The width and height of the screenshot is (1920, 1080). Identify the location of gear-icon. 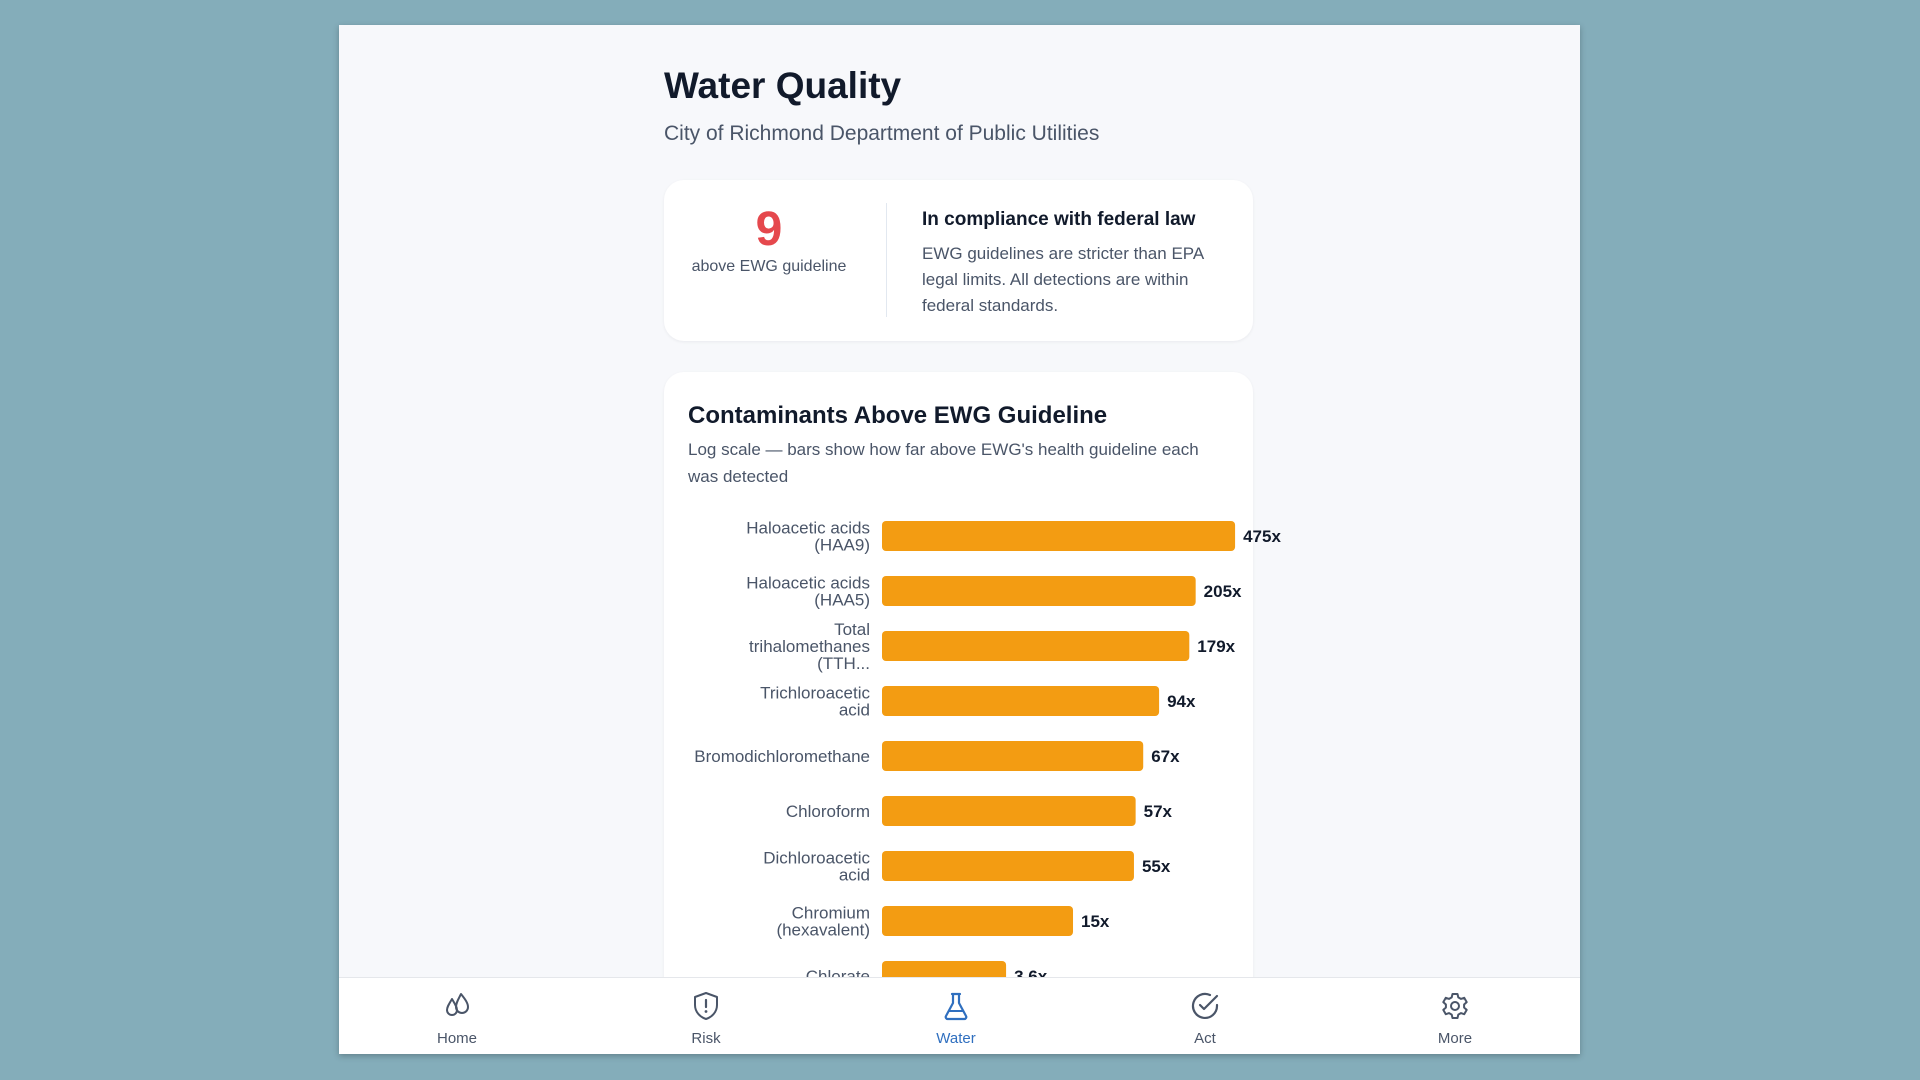
(1455, 1006).